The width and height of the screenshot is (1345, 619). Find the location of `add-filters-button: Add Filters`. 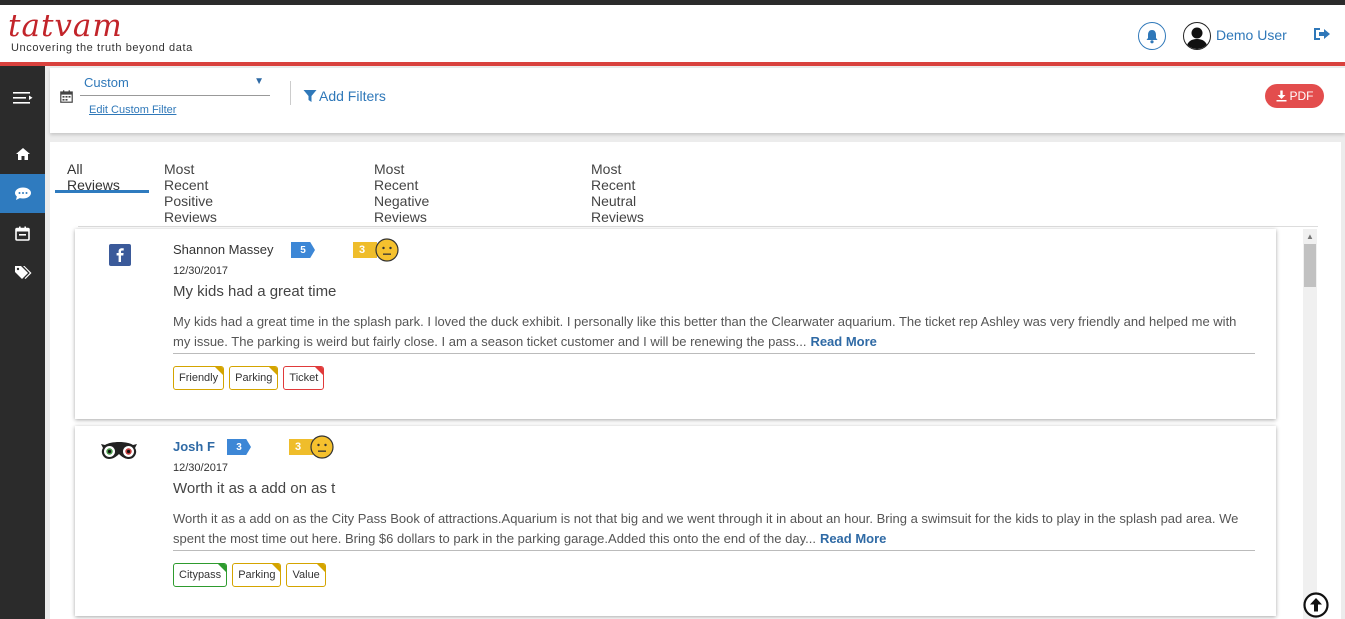

add-filters-button: Add Filters is located at coordinates (344, 96).